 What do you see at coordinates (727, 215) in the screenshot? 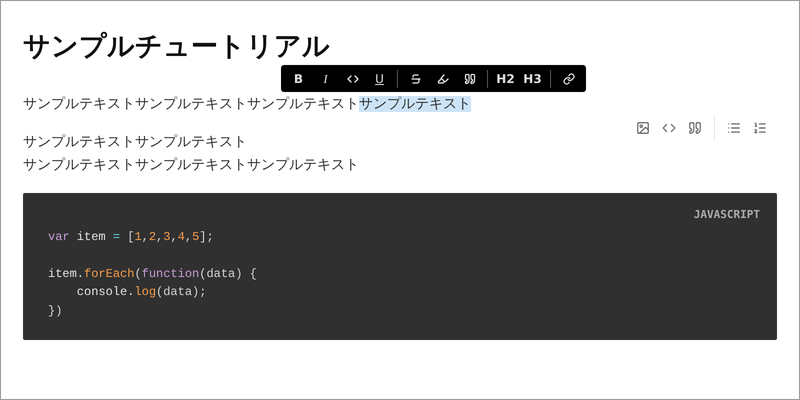
I see `language-label: JAVASCRIPT` at bounding box center [727, 215].